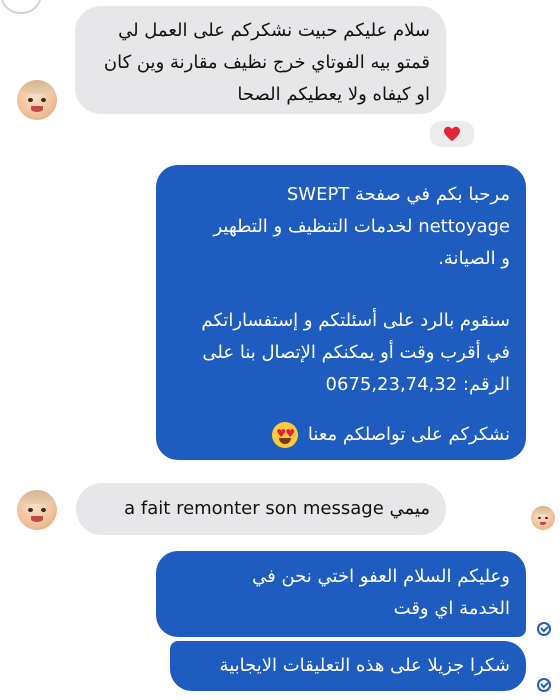 This screenshot has width=560, height=700. What do you see at coordinates (338, 435) in the screenshot?
I see `message-line: نشكركم على تواصلكم معنا ♥ ♥` at bounding box center [338, 435].